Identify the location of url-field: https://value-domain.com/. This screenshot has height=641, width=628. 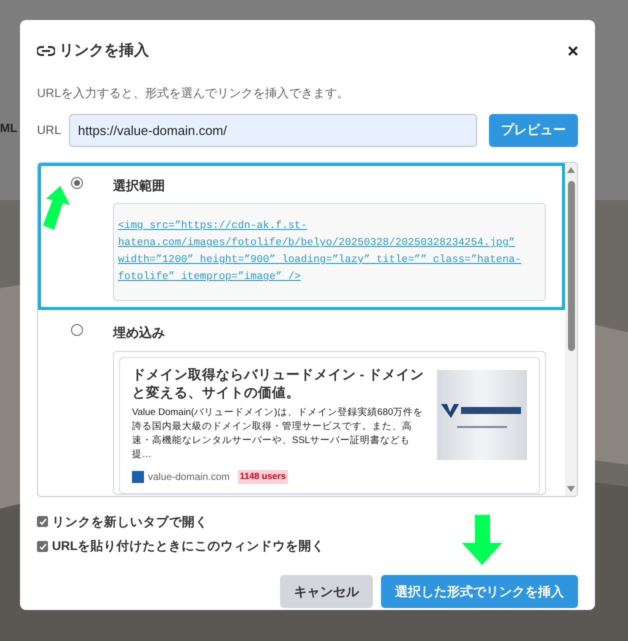
(273, 130).